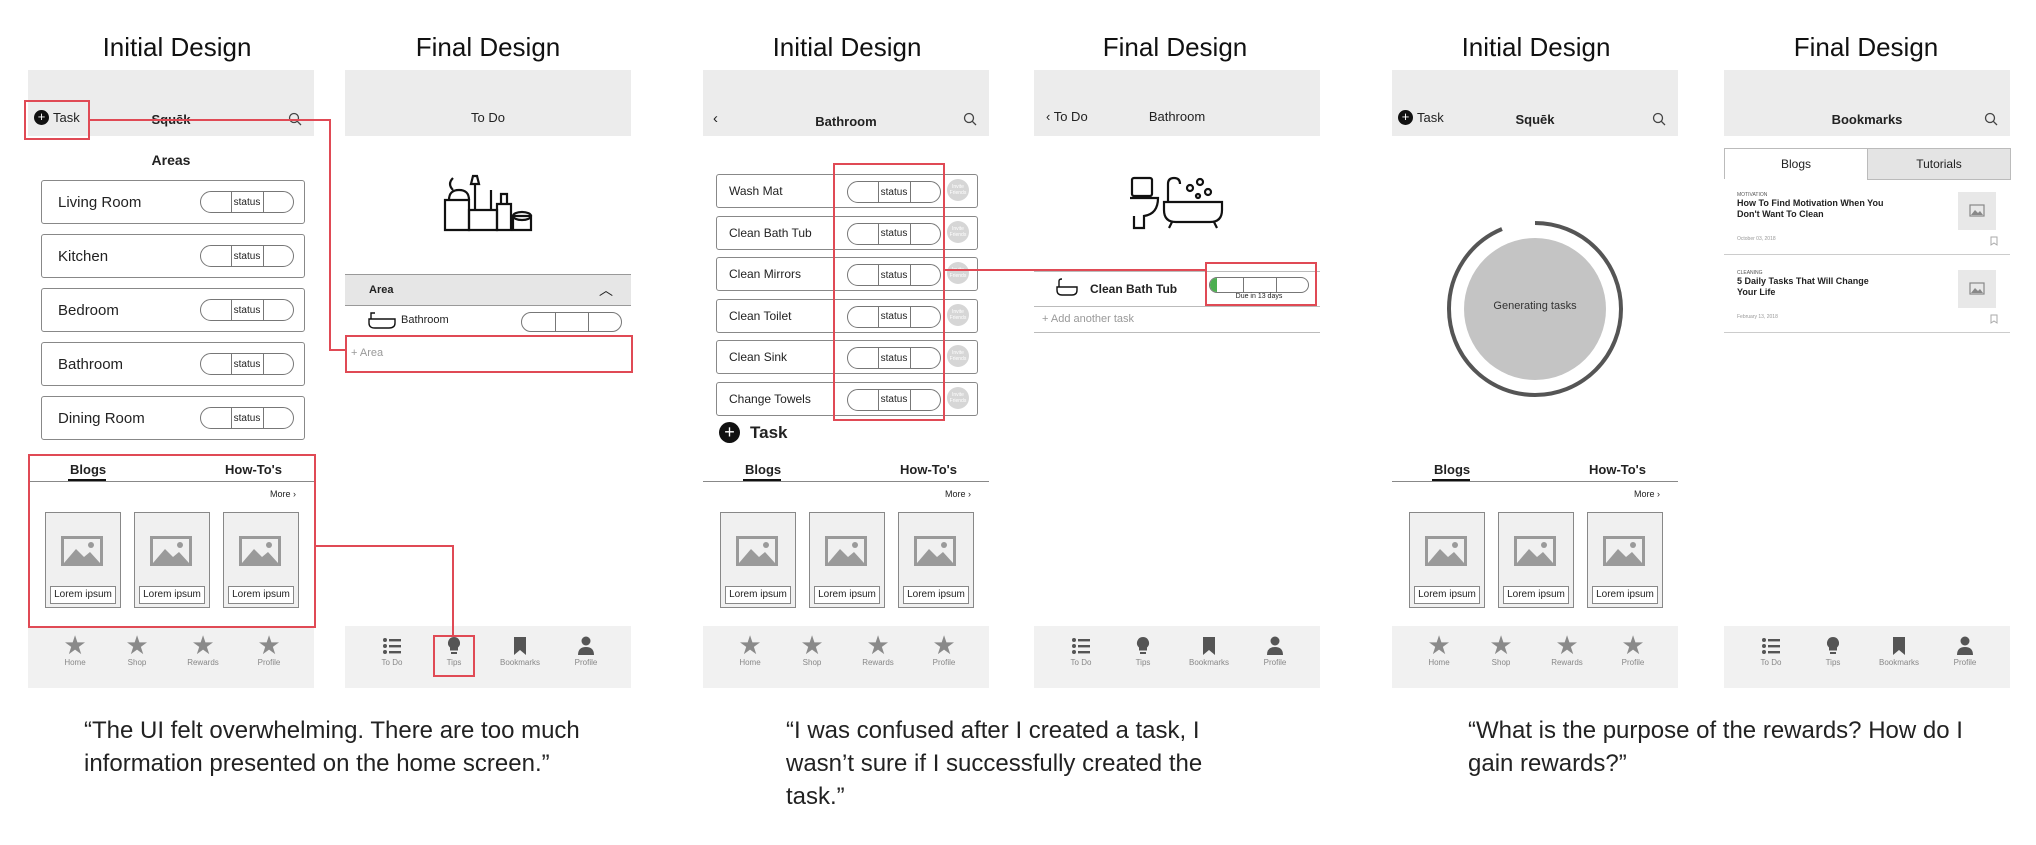 Image resolution: width=2036 pixels, height=845 pixels. Describe the element at coordinates (173, 418) in the screenshot. I see `area-row: Dining Room status` at that location.